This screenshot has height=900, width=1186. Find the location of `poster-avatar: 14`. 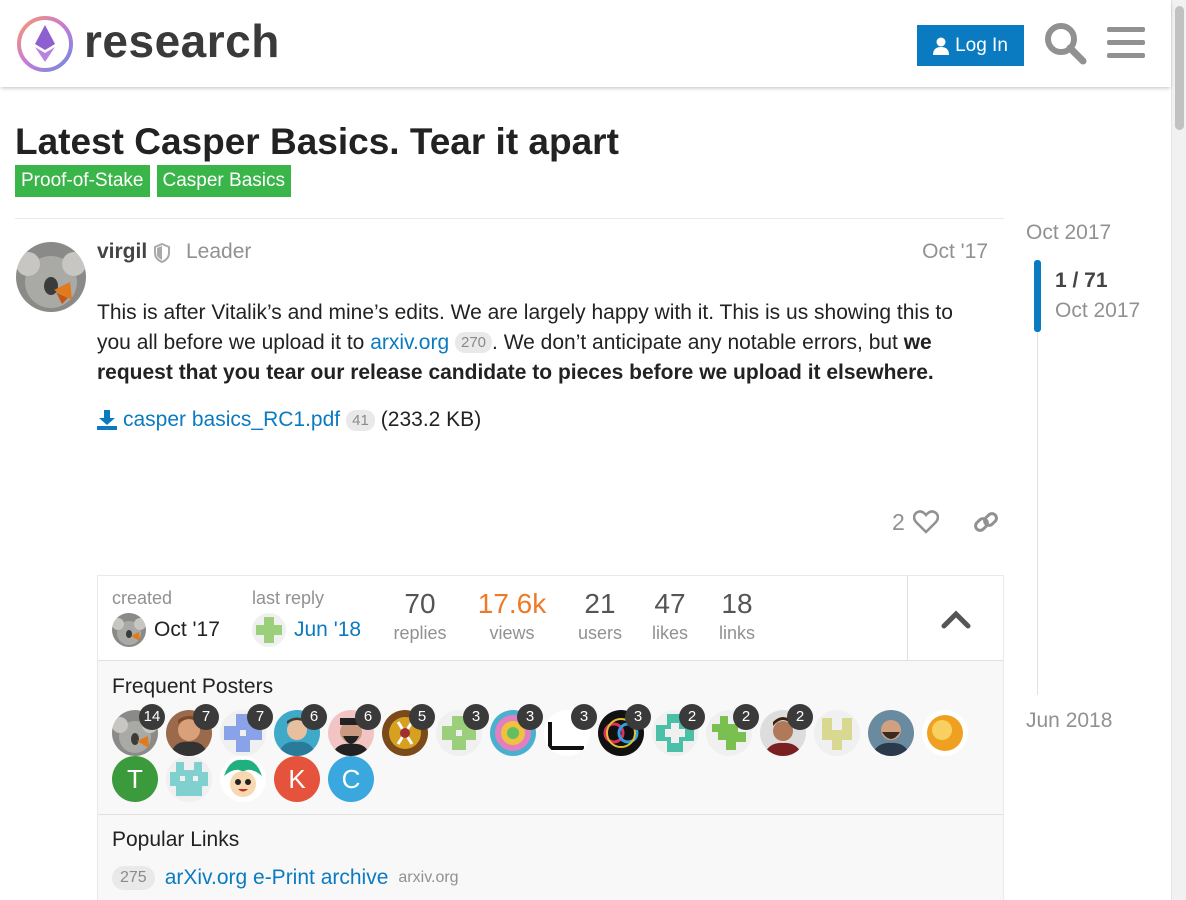

poster-avatar: 14 is located at coordinates (138, 731).